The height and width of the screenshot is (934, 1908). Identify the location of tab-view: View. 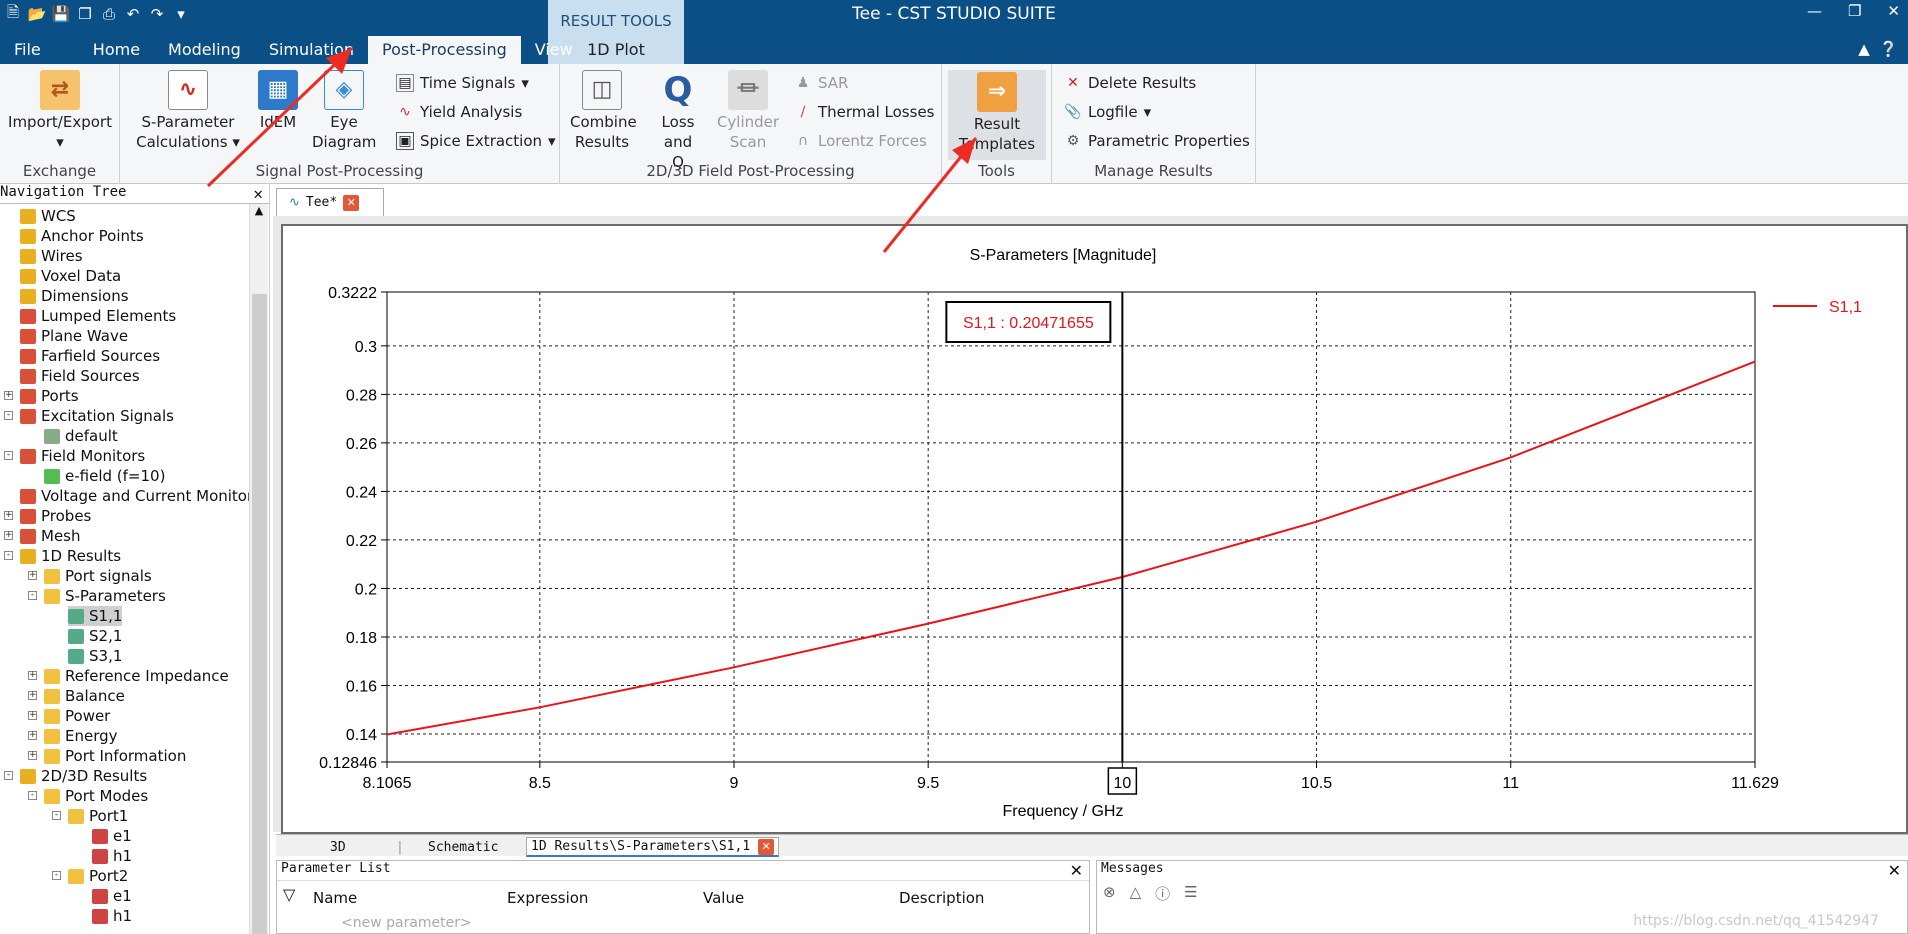
(554, 51).